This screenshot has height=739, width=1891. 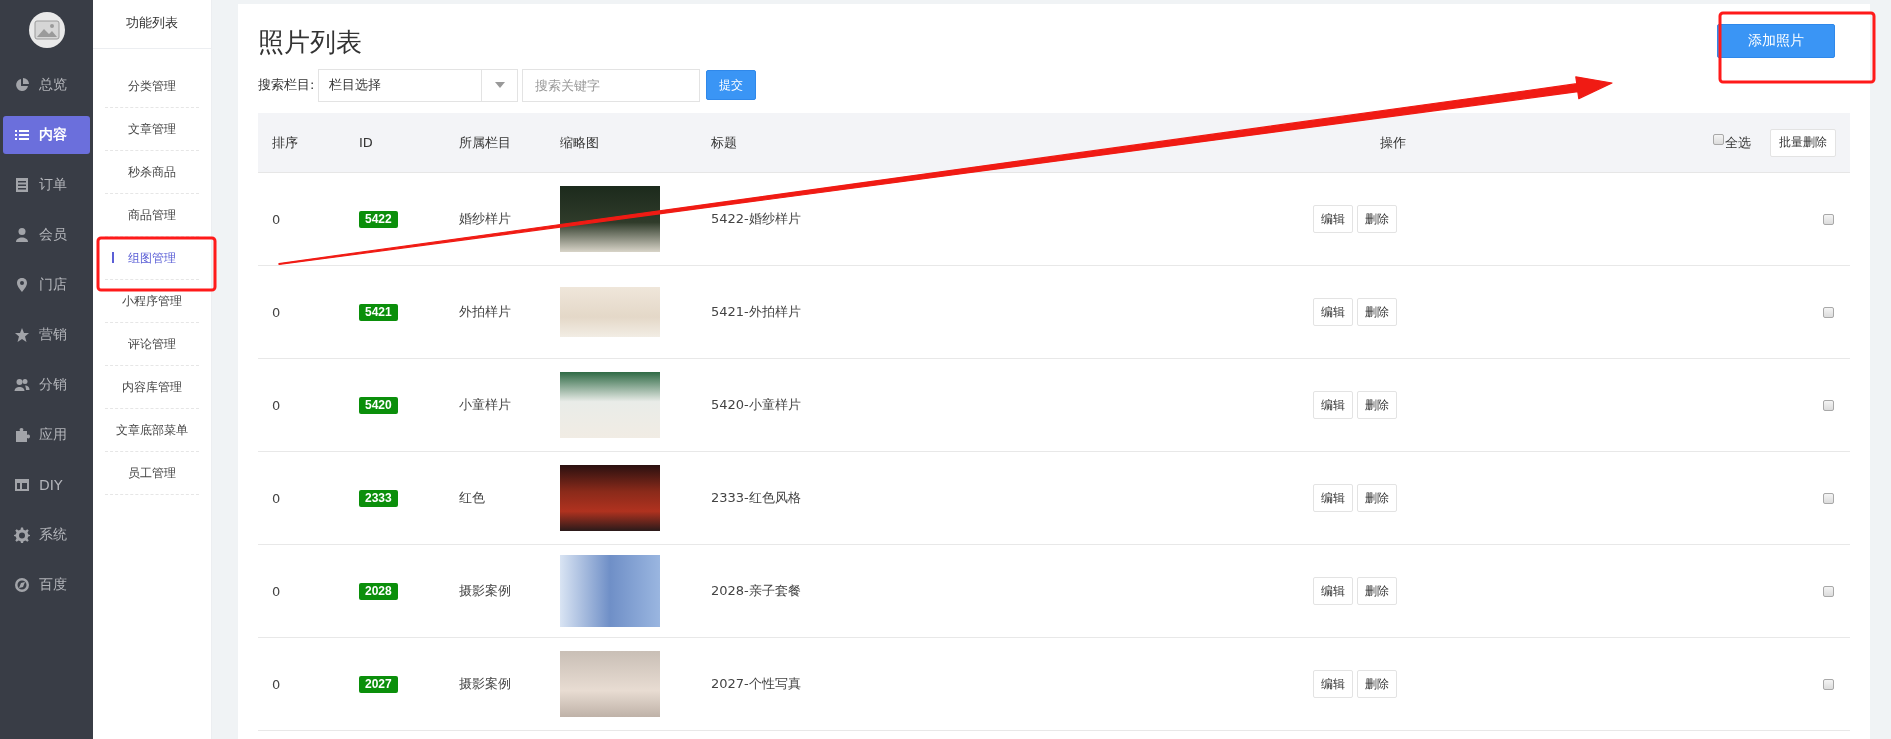 I want to click on submenu-item: 商品管理, so click(x=152, y=215).